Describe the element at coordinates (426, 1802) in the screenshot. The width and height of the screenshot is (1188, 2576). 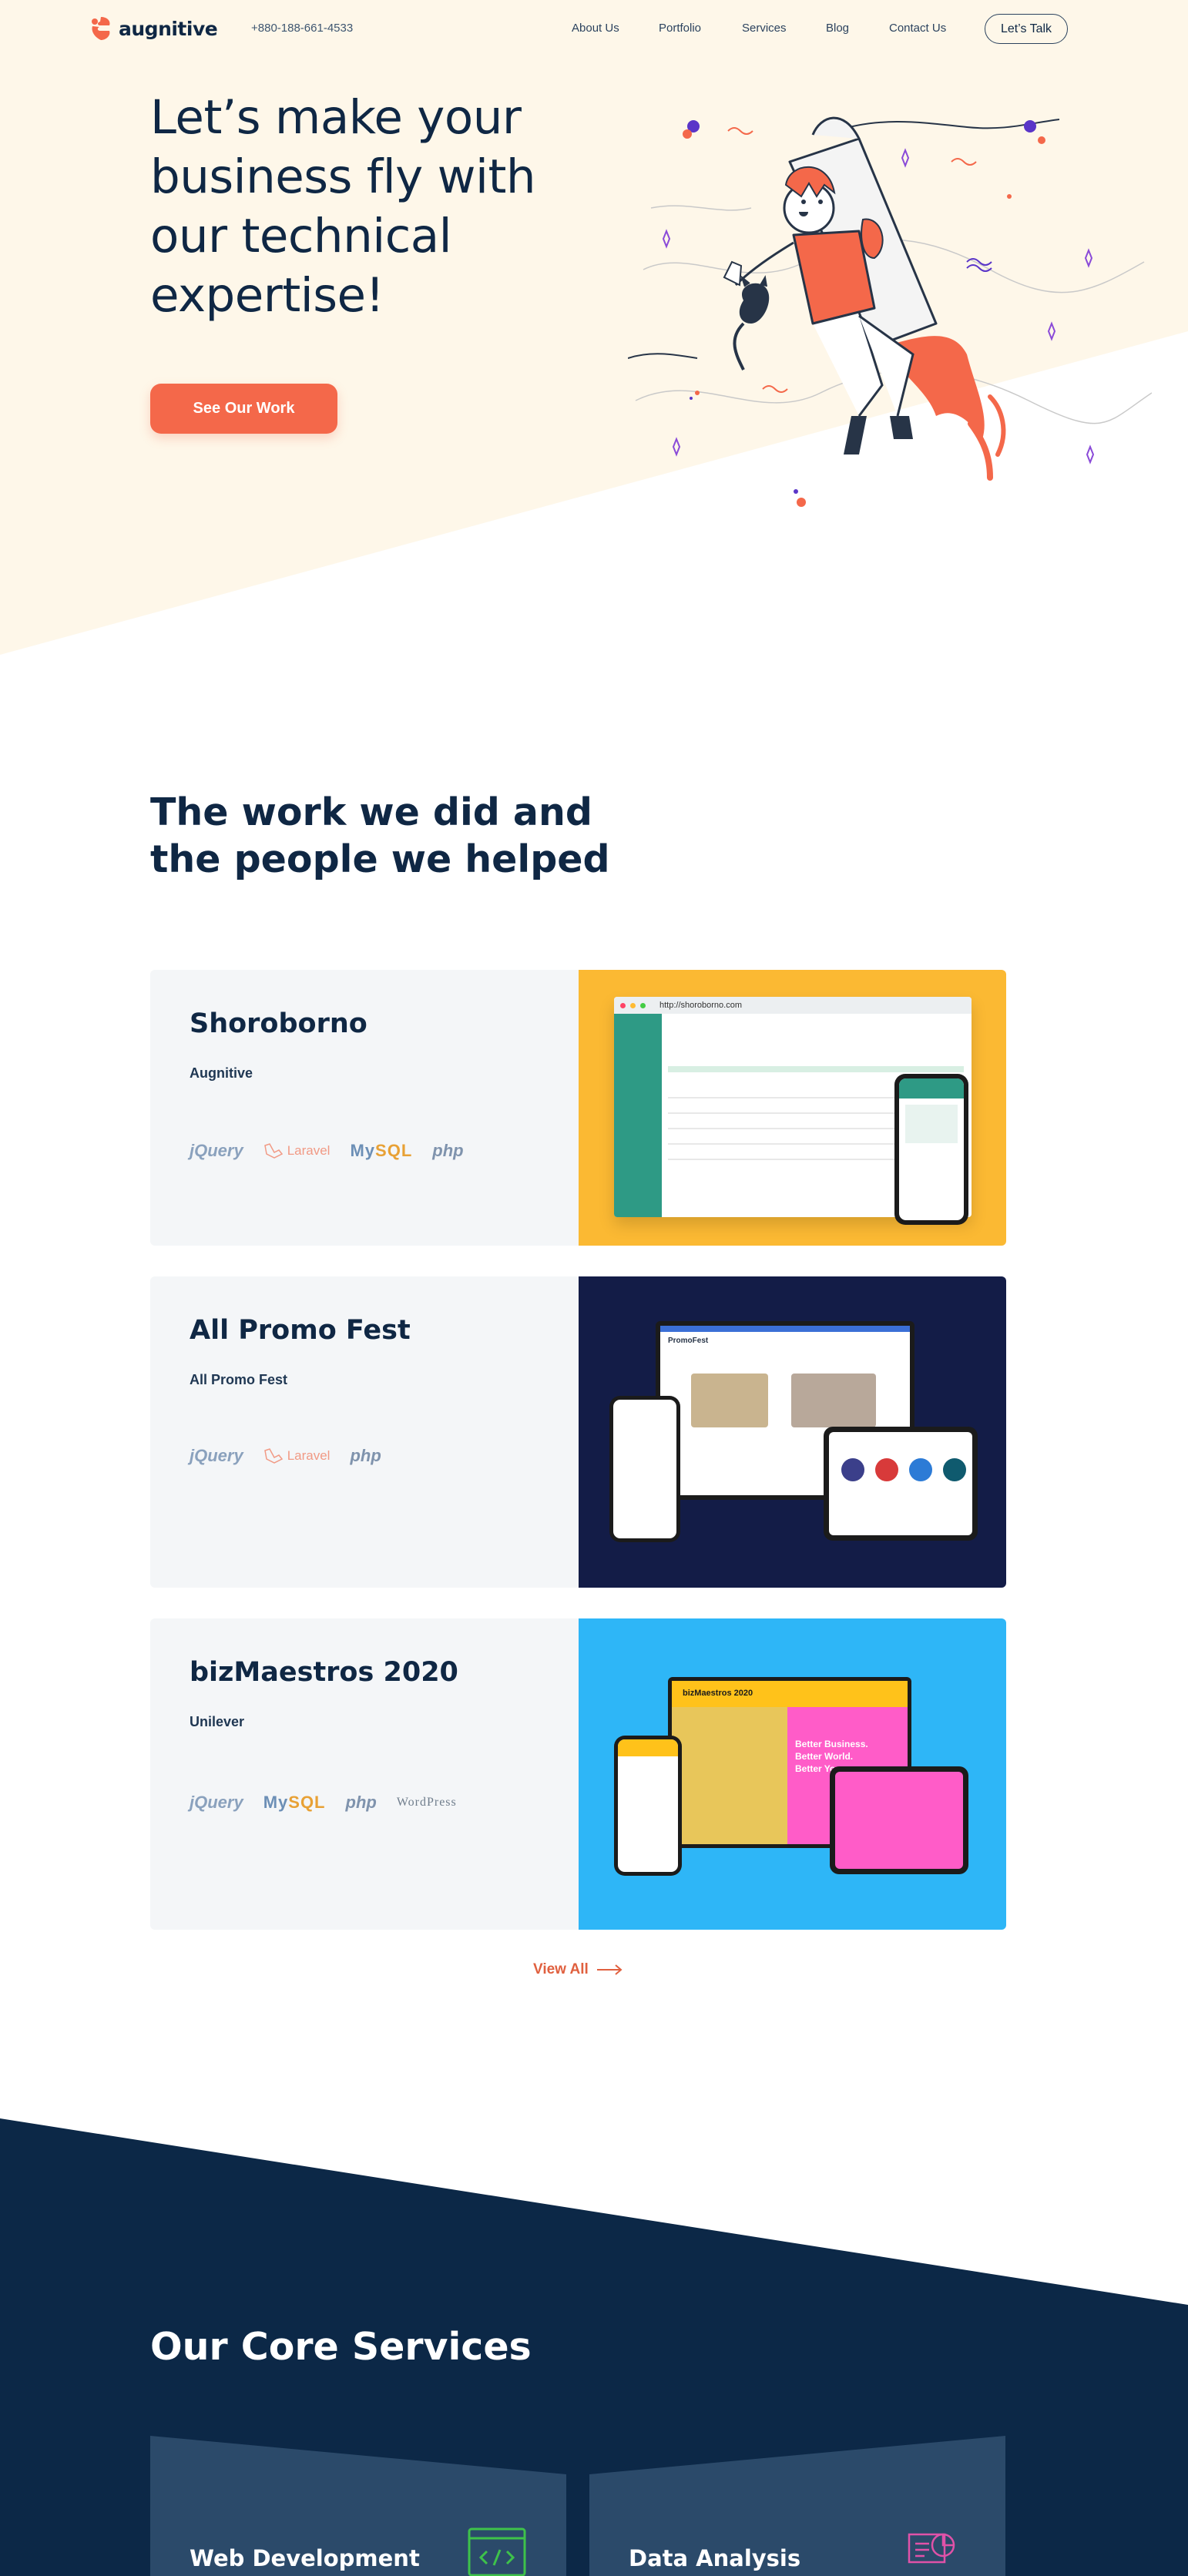
I see `wordpress-logo: WordPress` at that location.